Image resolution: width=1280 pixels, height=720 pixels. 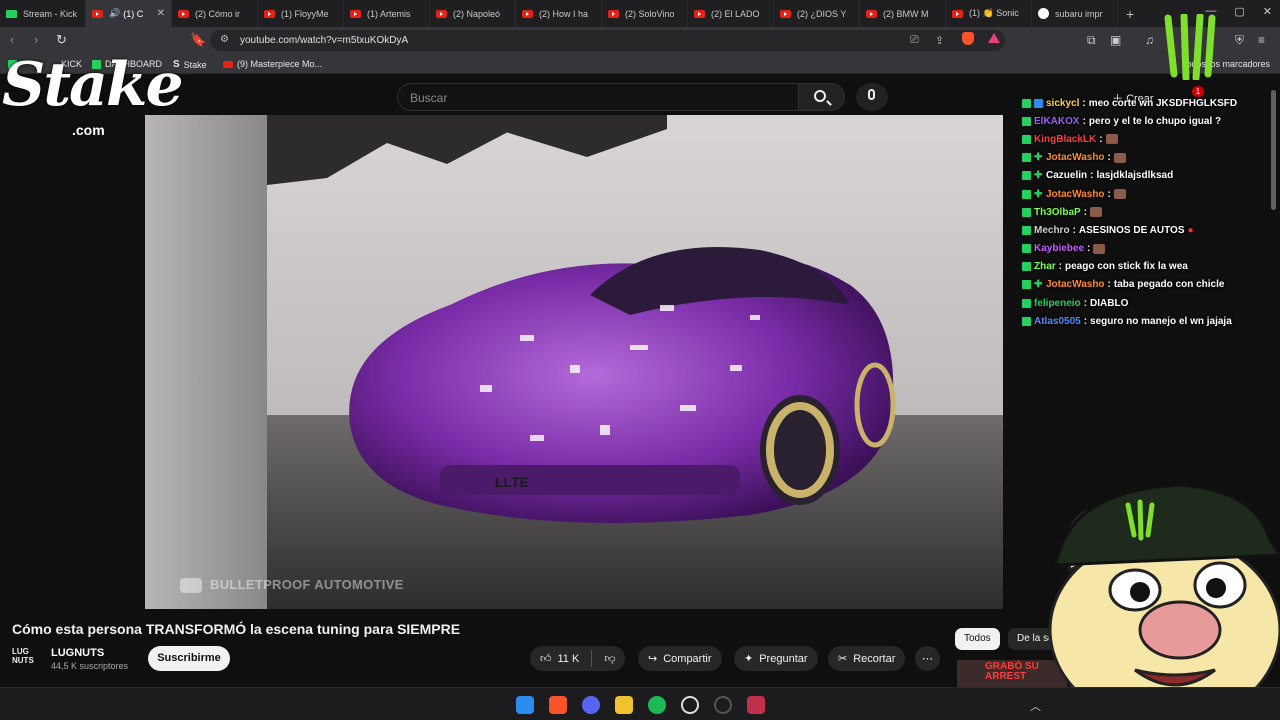 I want to click on spotify-icon, so click(x=657, y=705).